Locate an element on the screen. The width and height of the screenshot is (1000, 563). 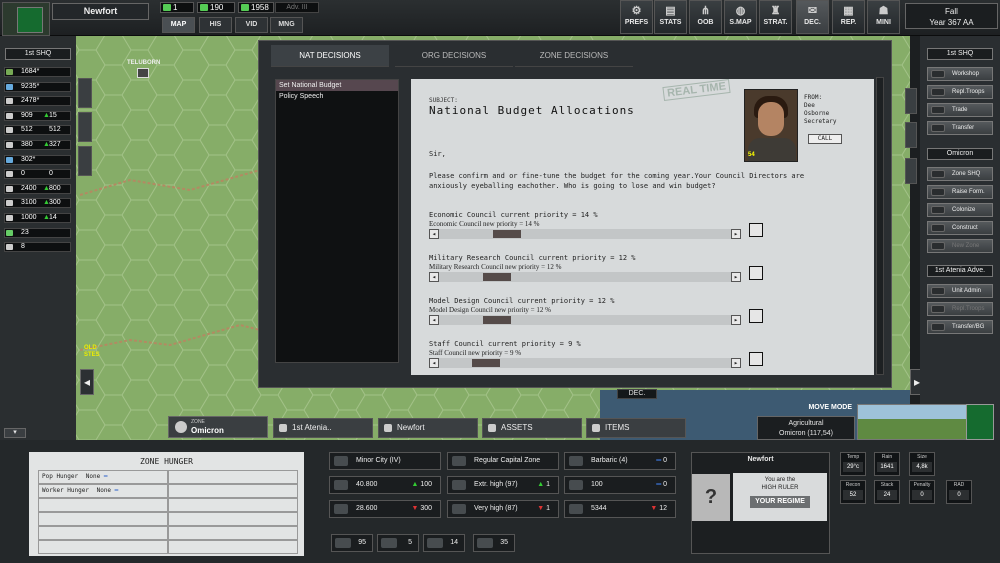
tab-nation: Newfort is located at coordinates (428, 428).